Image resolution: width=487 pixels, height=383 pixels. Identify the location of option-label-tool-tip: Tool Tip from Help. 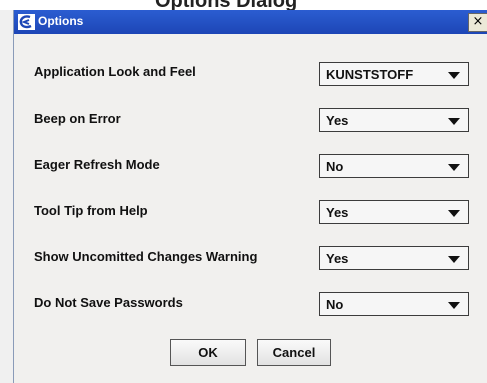
(91, 210).